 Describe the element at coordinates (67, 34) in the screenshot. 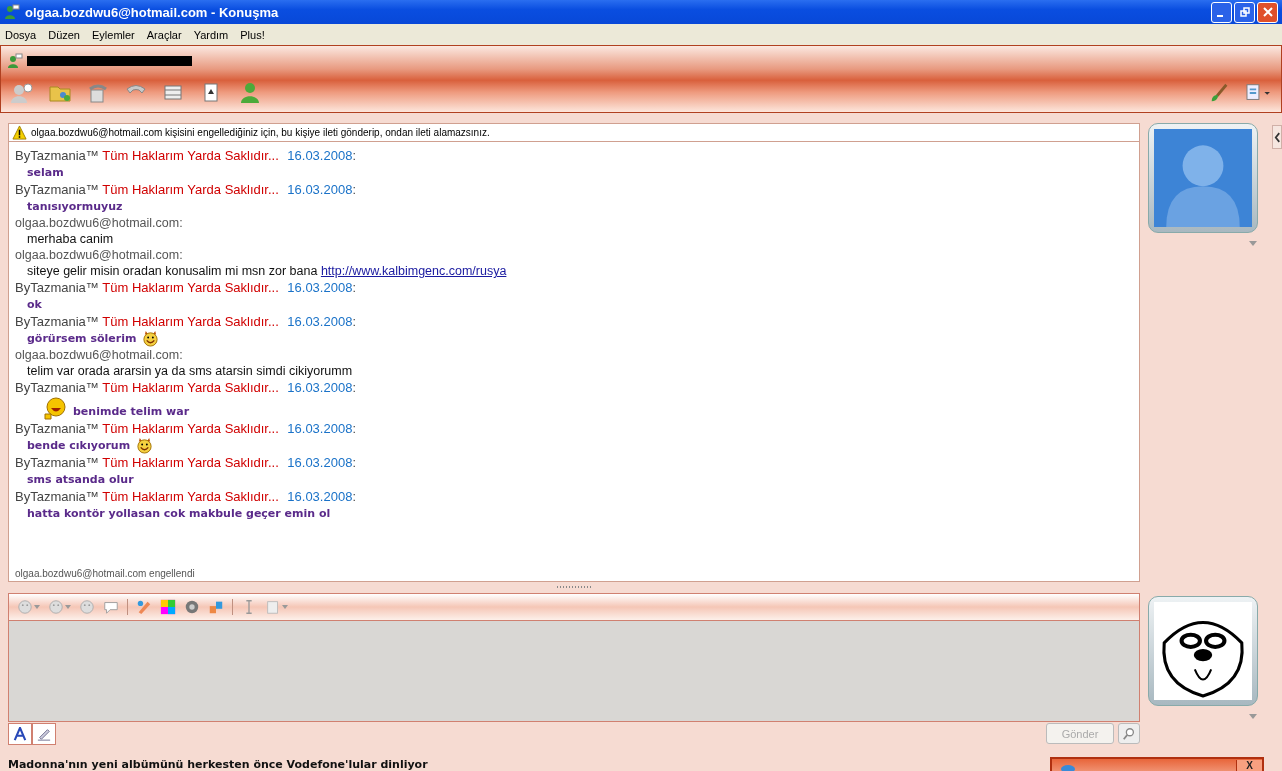

I see `menu-item: Düzen` at that location.